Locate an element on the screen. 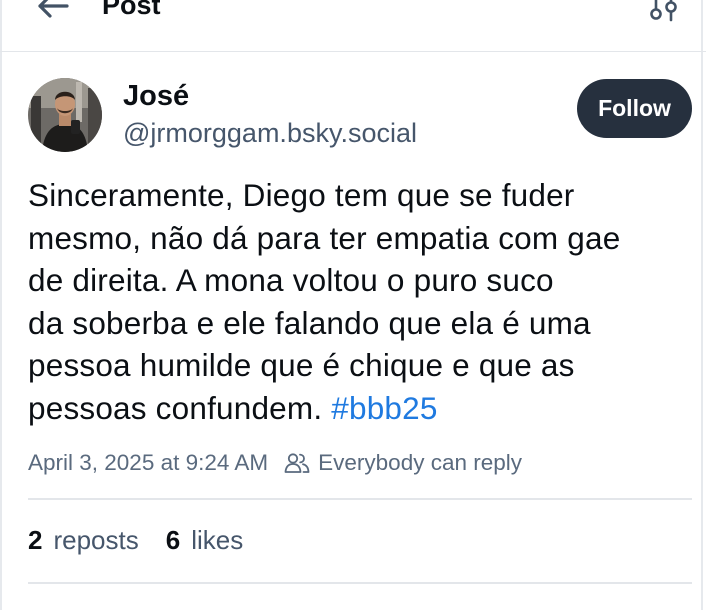 The width and height of the screenshot is (706, 610). likes-label: likes is located at coordinates (217, 540).